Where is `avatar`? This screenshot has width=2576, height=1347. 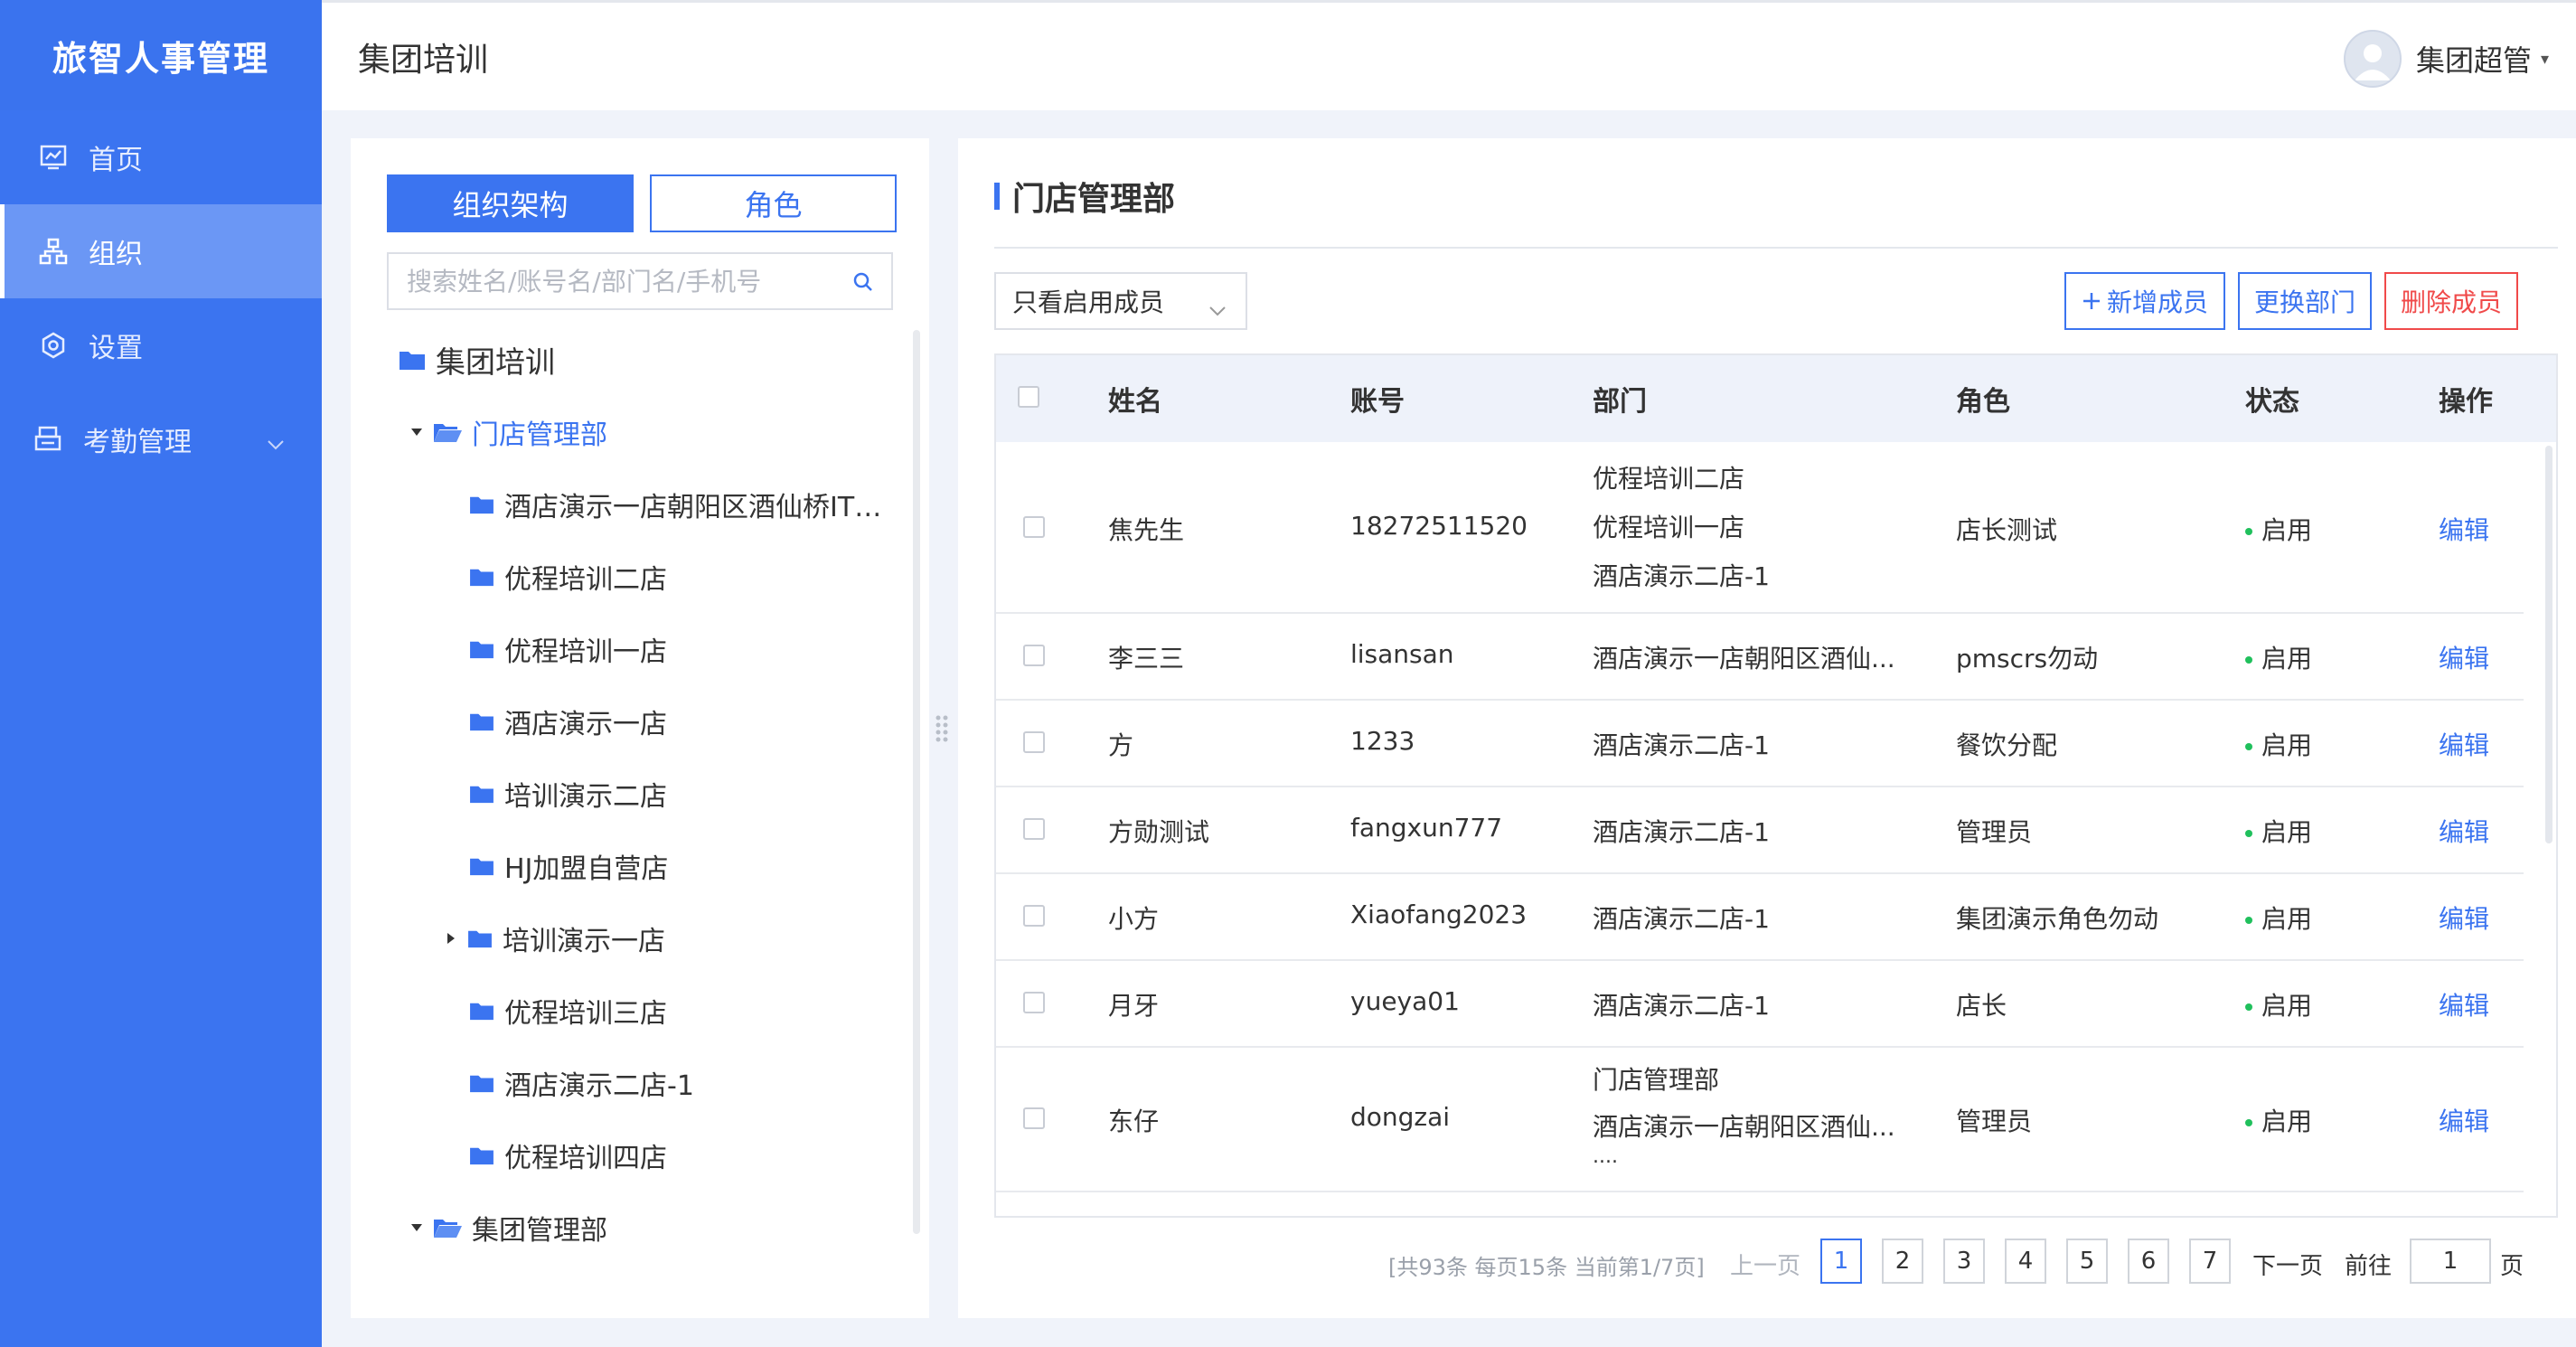
avatar is located at coordinates (2372, 59).